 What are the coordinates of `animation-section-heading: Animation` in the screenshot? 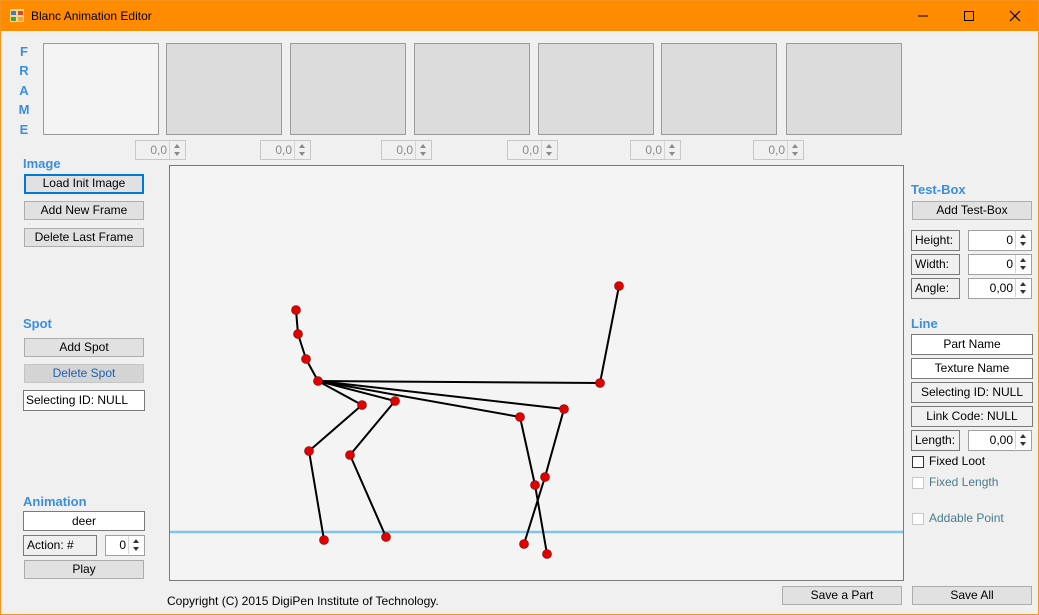 It's located at (55, 501).